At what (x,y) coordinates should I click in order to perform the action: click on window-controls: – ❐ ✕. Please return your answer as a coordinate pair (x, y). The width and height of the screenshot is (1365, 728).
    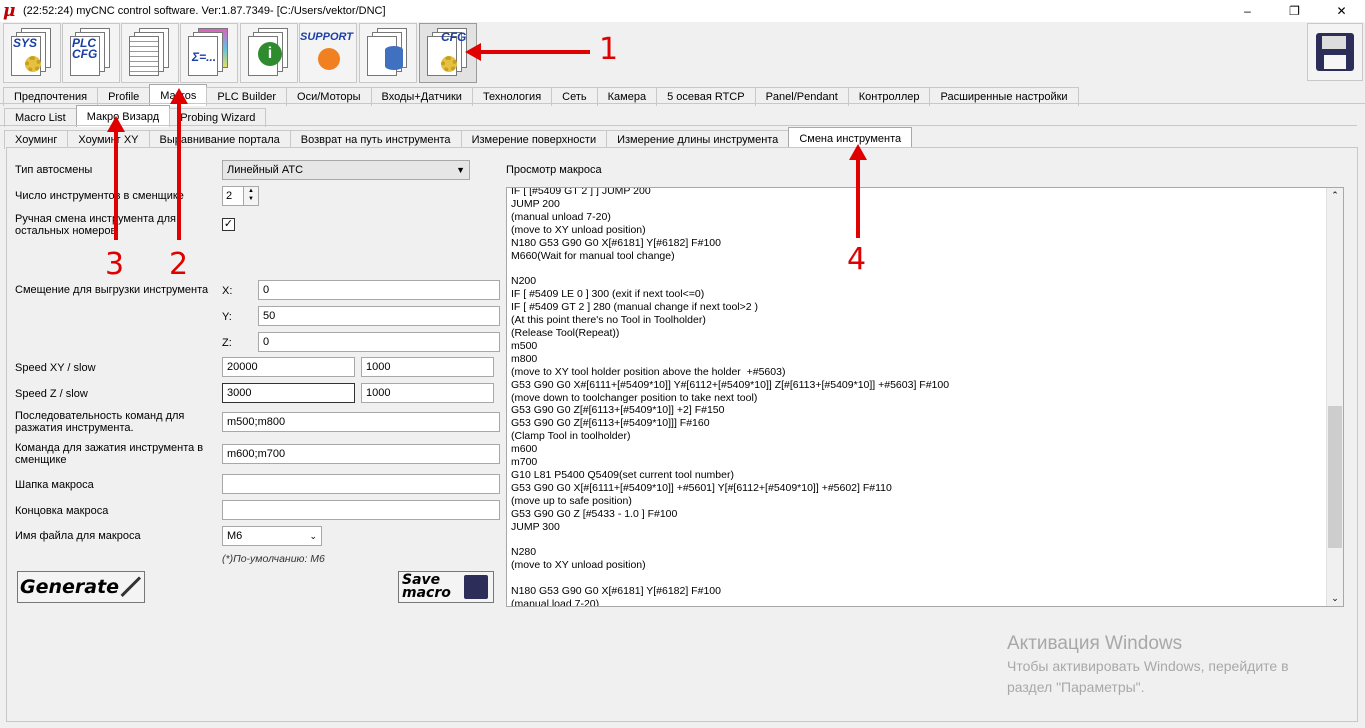
    Looking at the image, I should click on (1294, 11).